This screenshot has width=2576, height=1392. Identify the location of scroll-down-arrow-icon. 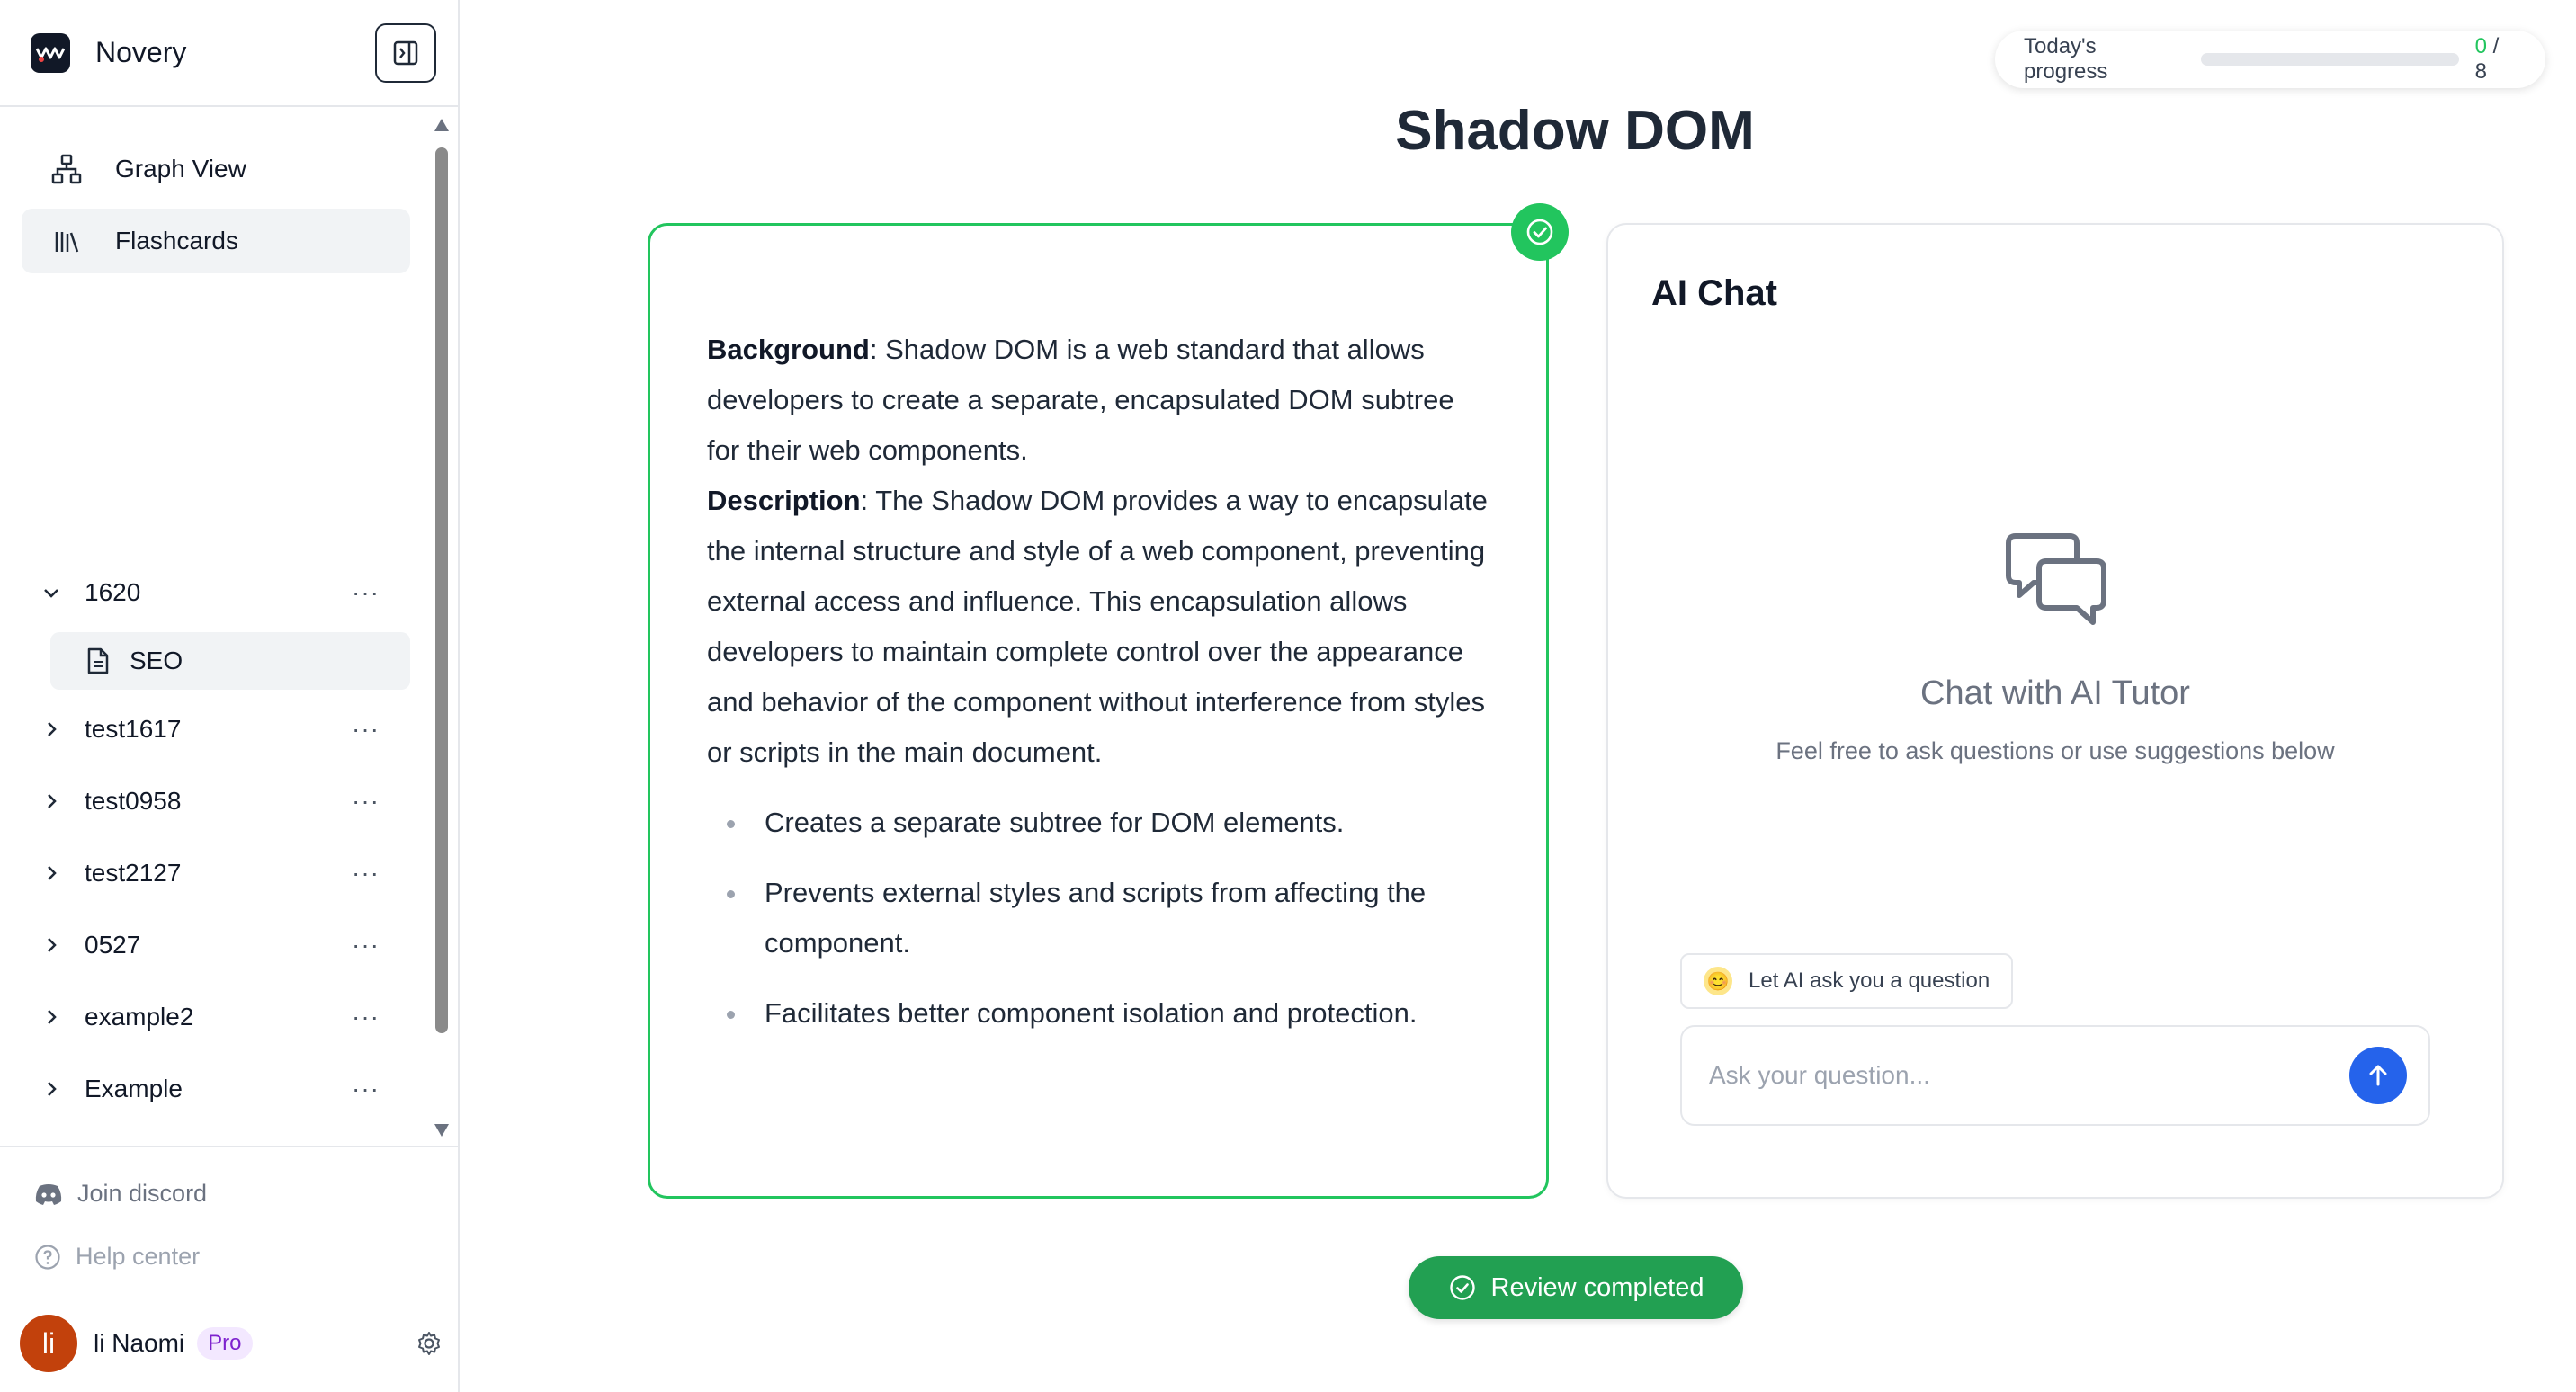
(441, 1130).